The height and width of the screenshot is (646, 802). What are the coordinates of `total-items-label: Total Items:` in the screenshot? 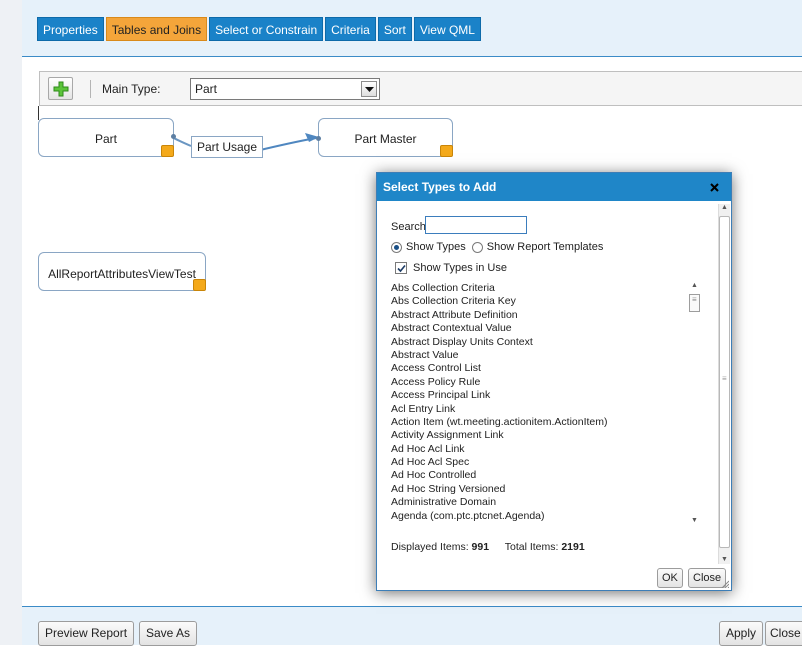 It's located at (531, 547).